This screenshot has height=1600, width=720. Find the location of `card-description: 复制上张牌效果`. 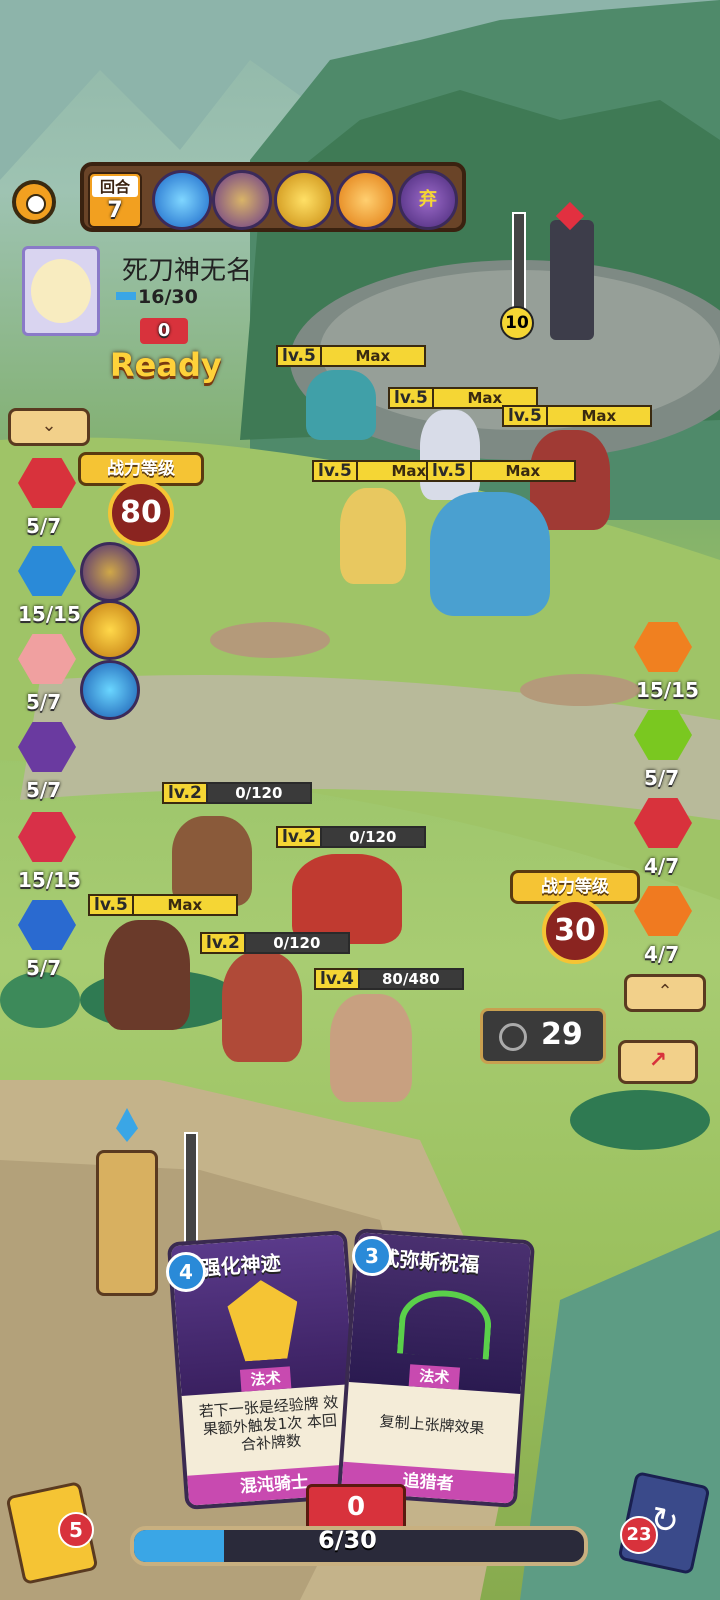

card-description: 复制上张牌效果 is located at coordinates (432, 1425).